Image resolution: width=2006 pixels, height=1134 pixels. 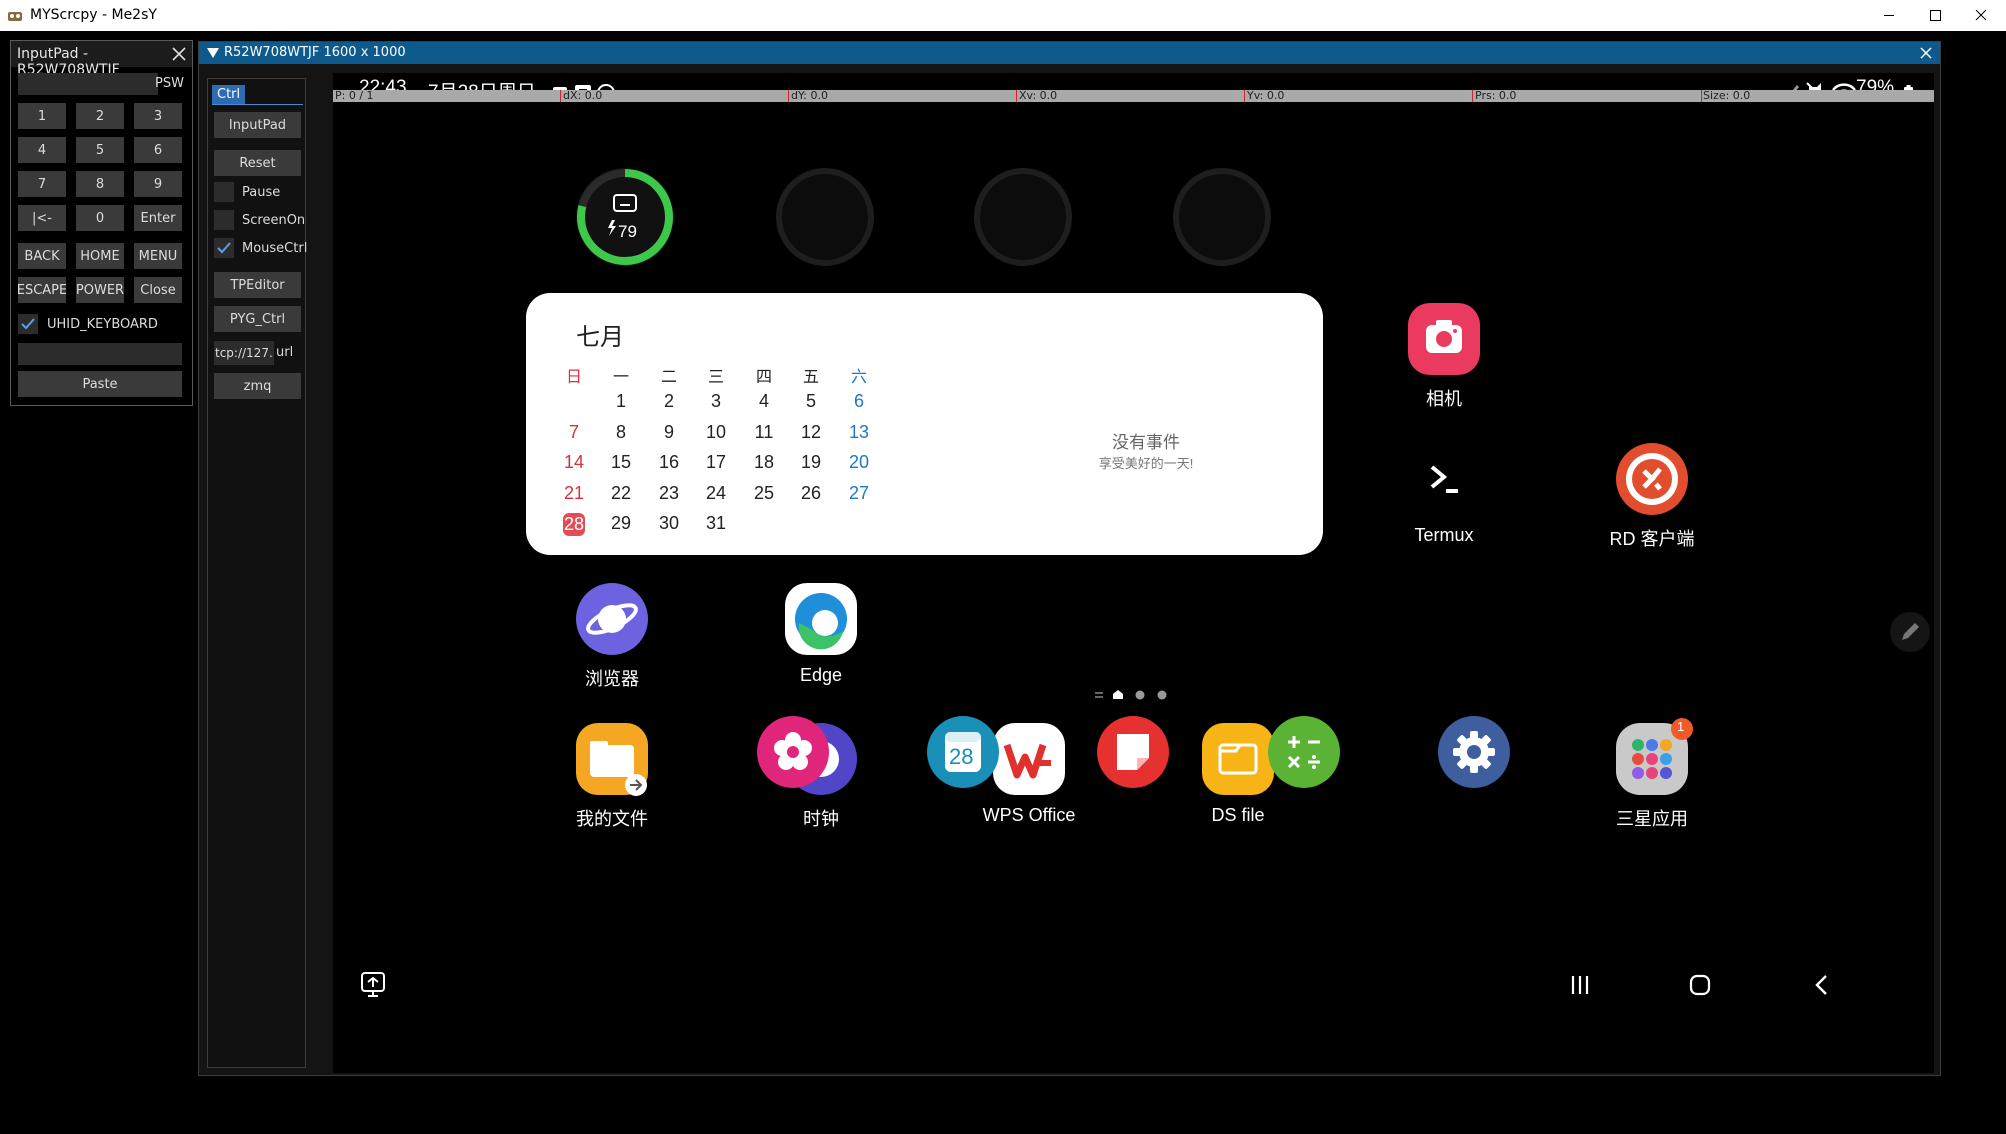 I want to click on key-2: 2, so click(x=100, y=116).